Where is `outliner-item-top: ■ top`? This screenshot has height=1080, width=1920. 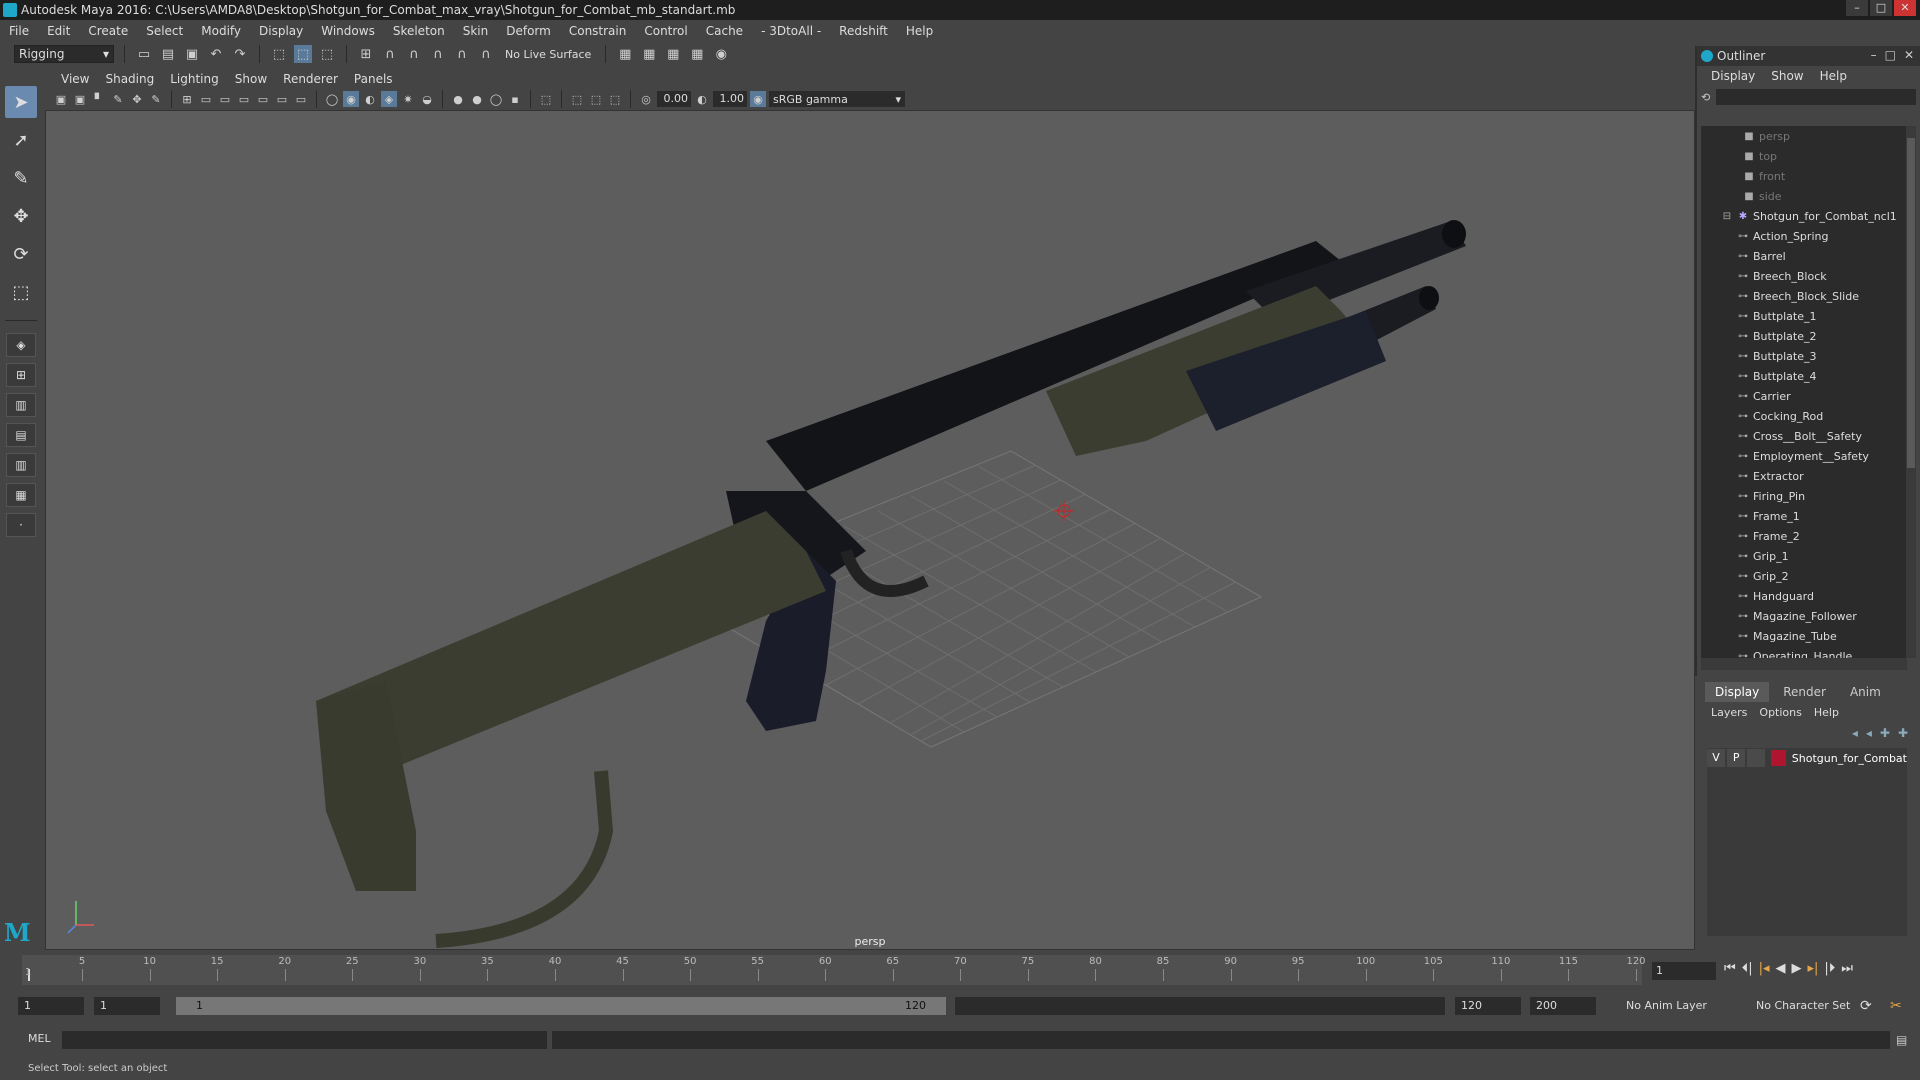
outliner-item-top: ■ top is located at coordinates (1804, 156).